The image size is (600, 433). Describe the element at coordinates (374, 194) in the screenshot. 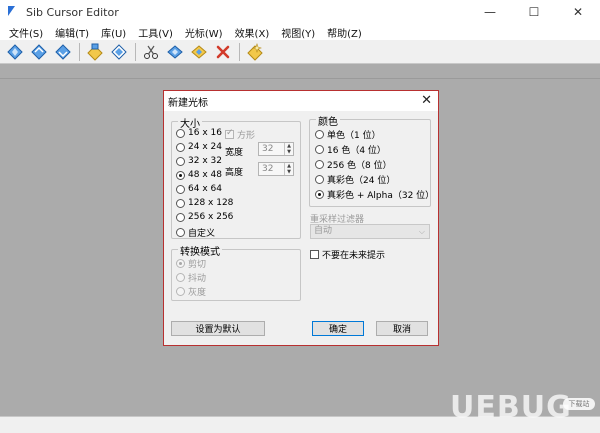

I see `color-radio-32bit: 真彩色 + Alpha（32 位）` at that location.